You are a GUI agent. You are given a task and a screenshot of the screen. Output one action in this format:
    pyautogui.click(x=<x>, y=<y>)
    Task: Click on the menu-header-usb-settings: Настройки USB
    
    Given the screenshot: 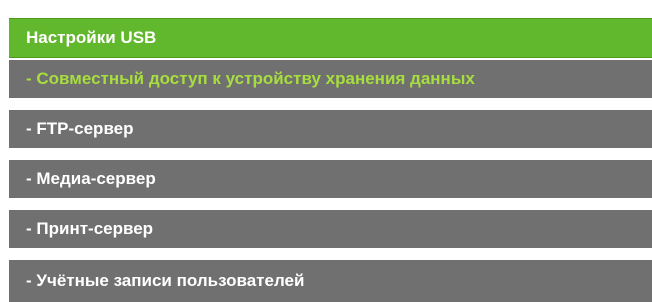 What is the action you would take?
    pyautogui.click(x=330, y=38)
    